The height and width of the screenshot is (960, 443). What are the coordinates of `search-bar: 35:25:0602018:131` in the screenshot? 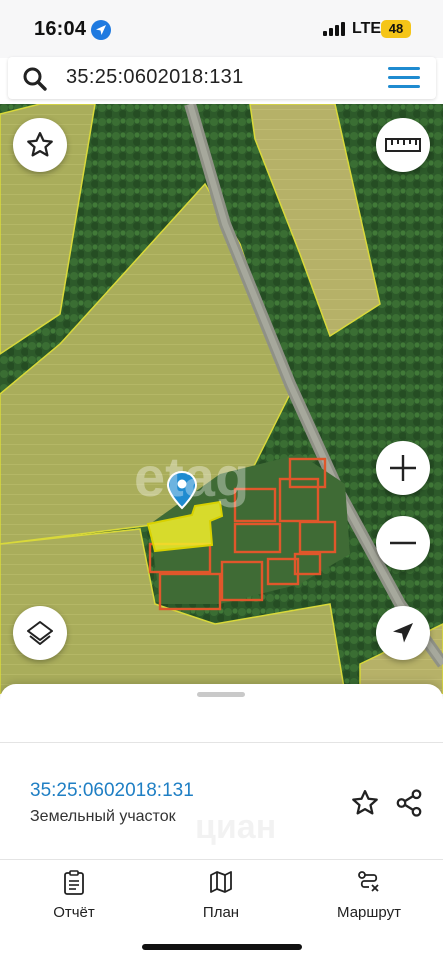 It's located at (222, 78).